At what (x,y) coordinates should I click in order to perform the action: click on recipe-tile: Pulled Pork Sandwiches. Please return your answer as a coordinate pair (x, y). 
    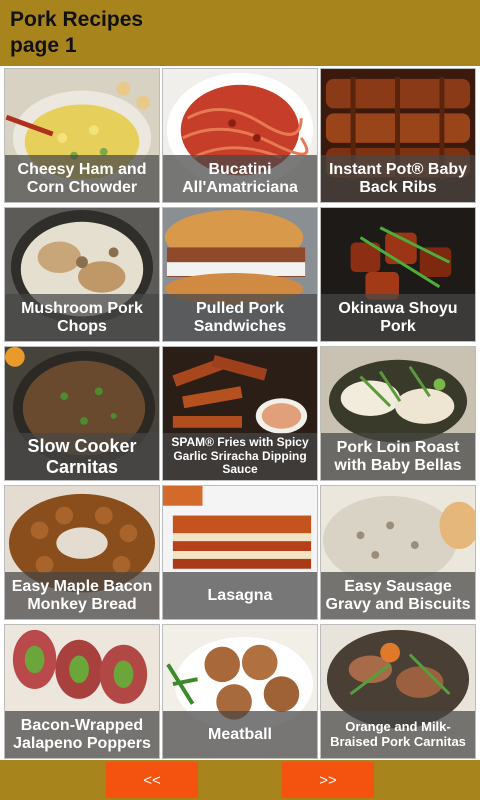
    Looking at the image, I should click on (240, 274).